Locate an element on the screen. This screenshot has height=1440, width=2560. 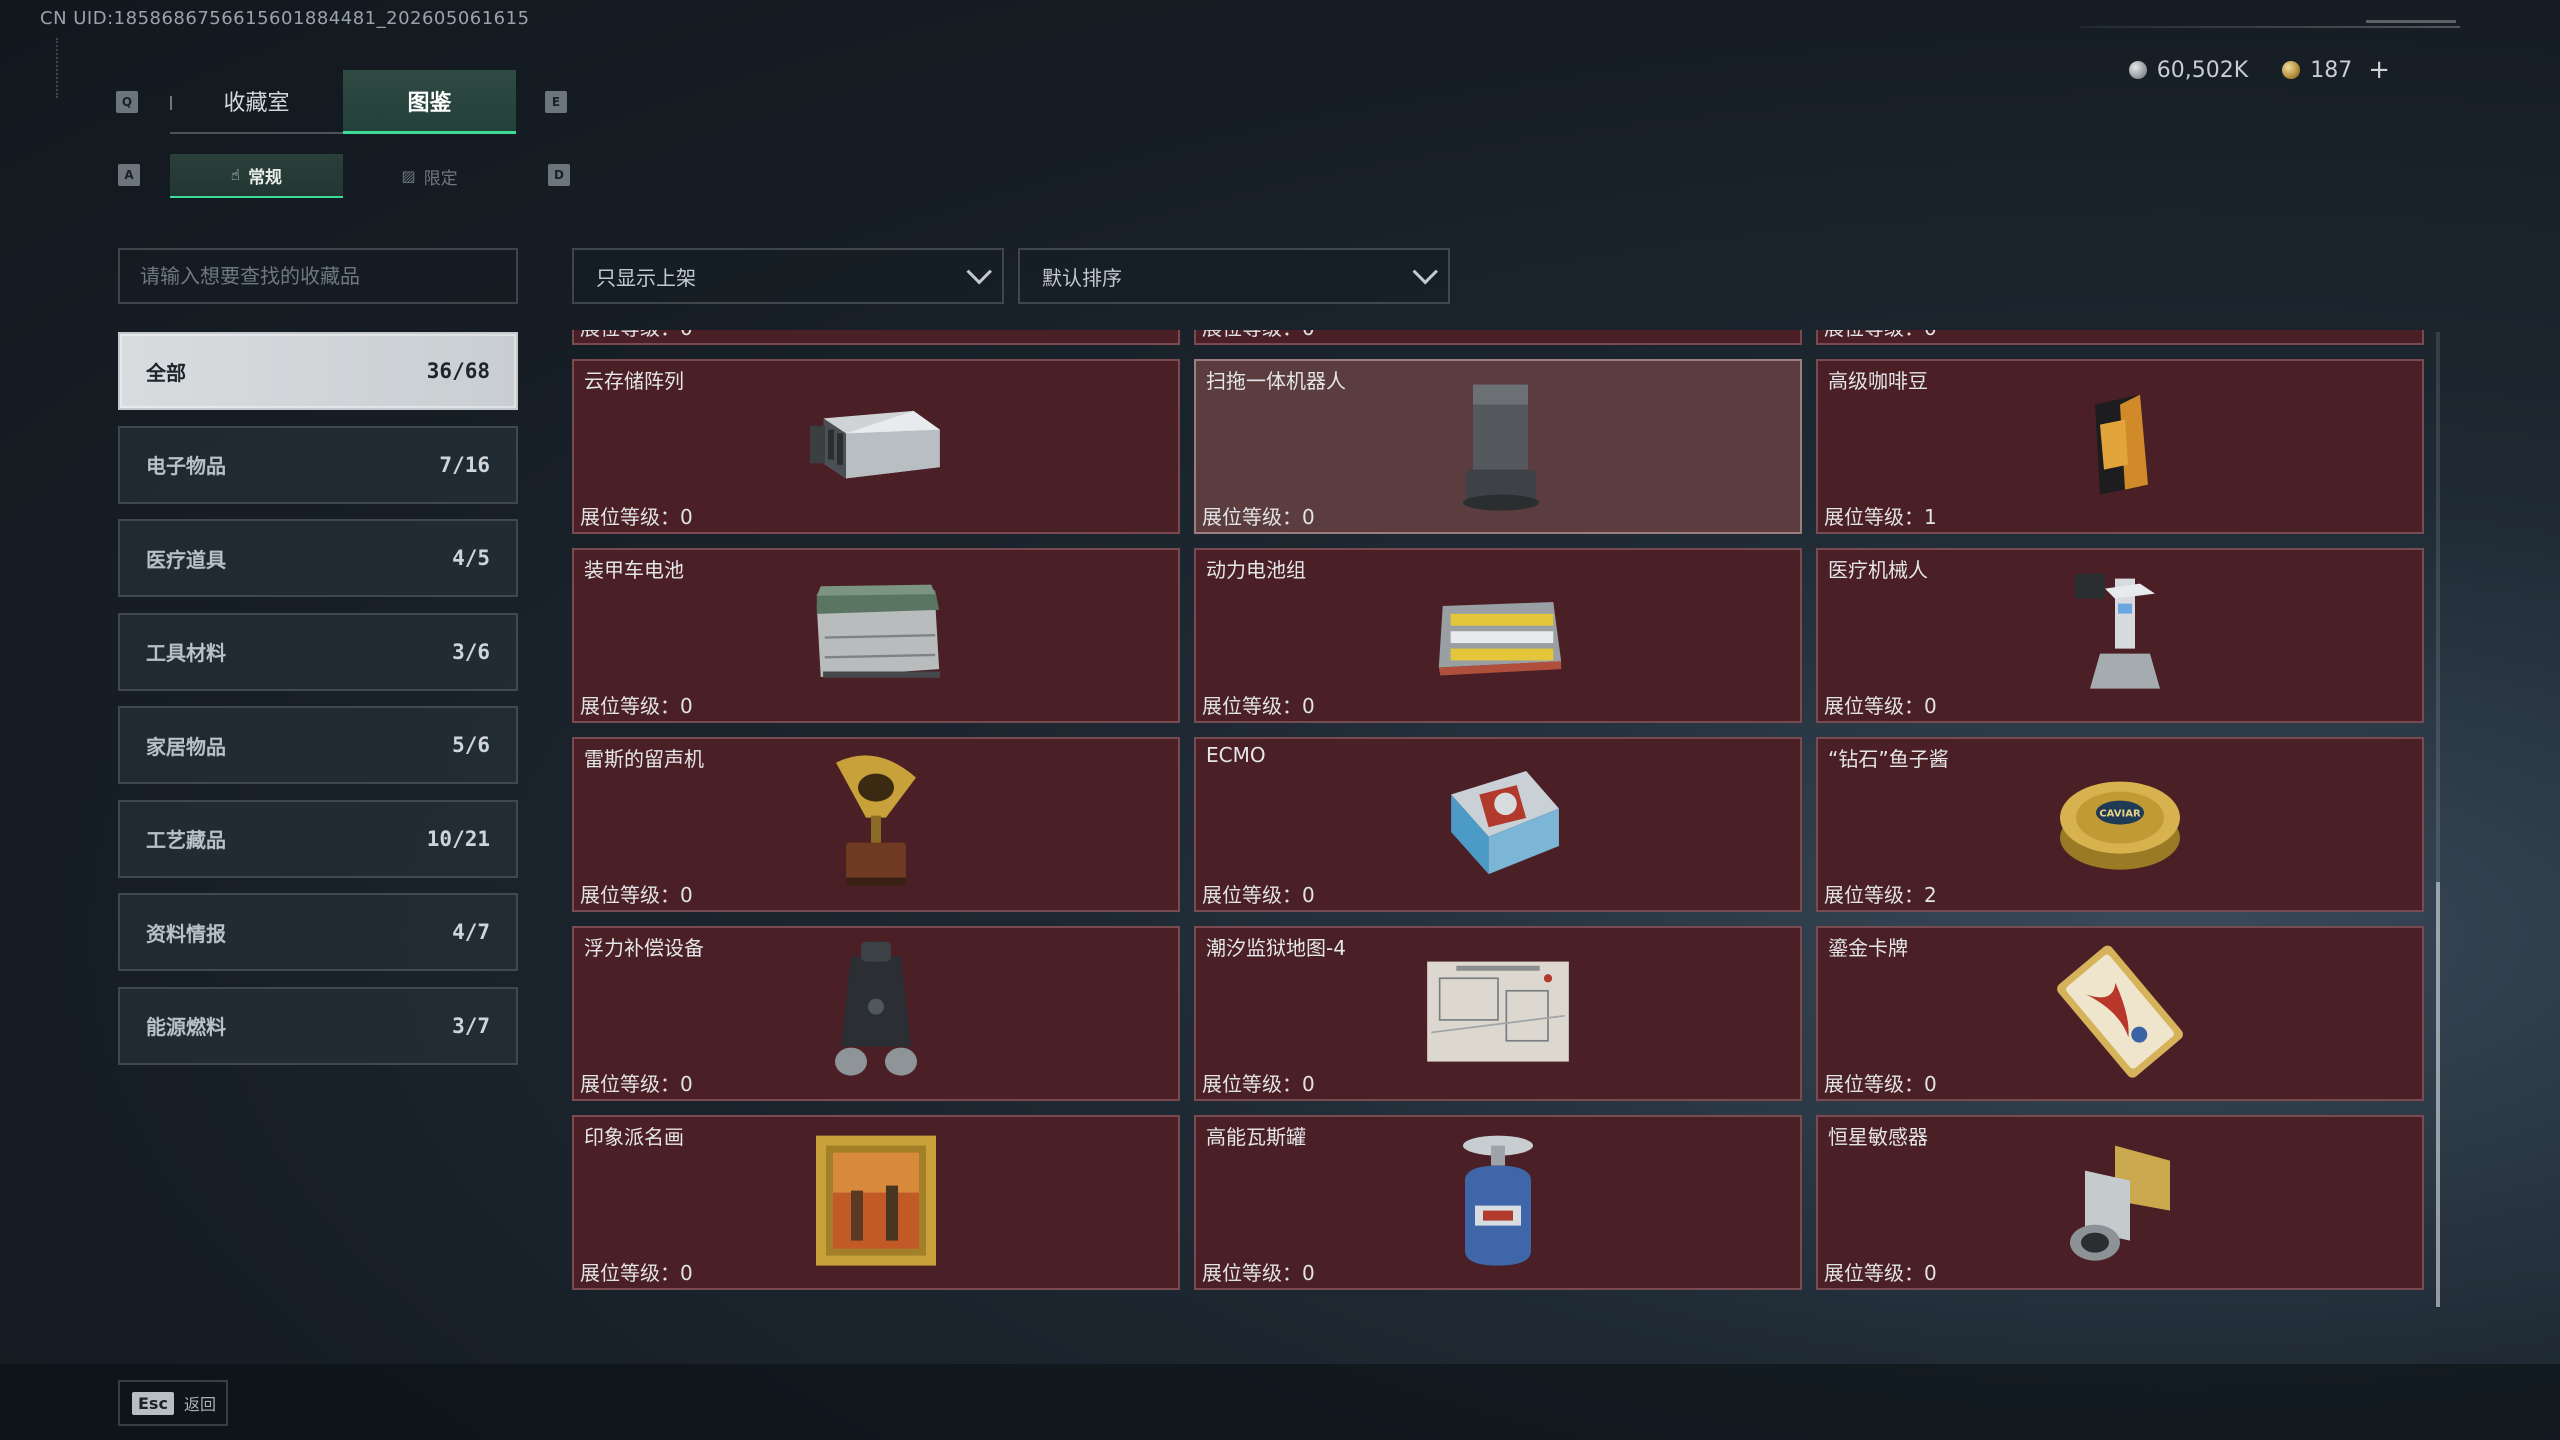
top-deco-accent is located at coordinates (2411, 21).